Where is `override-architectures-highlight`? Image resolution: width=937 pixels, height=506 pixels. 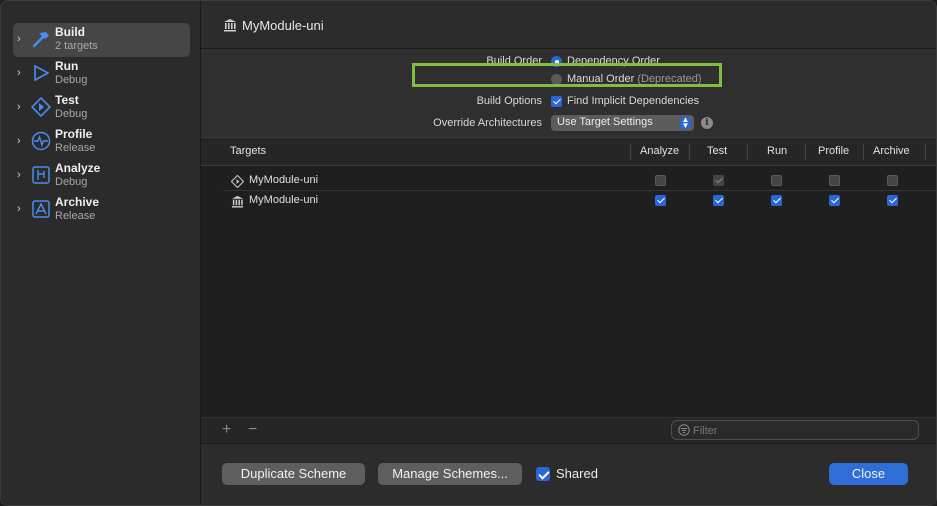 override-architectures-highlight is located at coordinates (567, 75).